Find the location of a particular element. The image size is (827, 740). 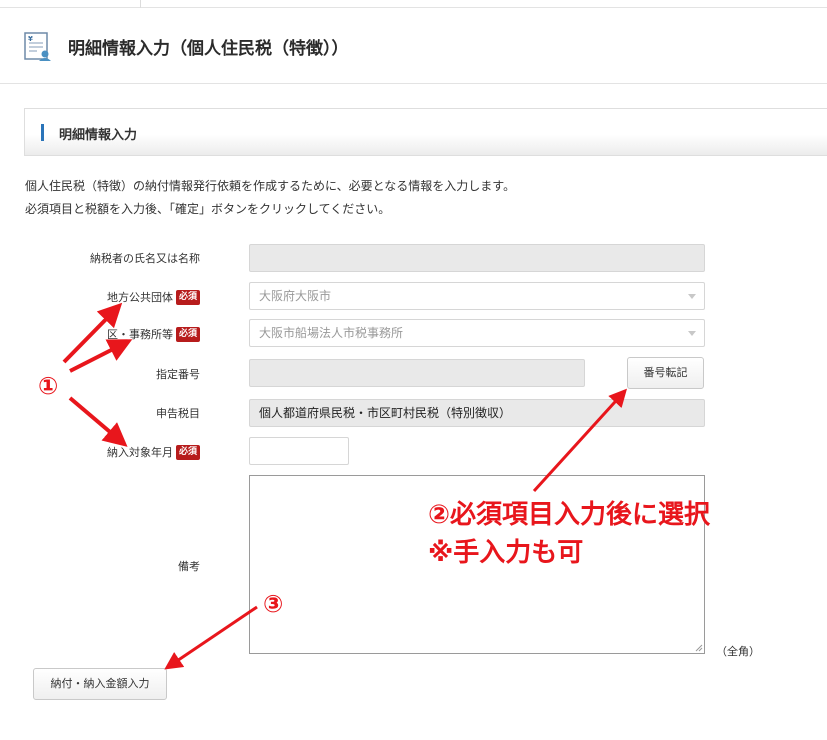

section-title: 明細情報入力 is located at coordinates (98, 135).